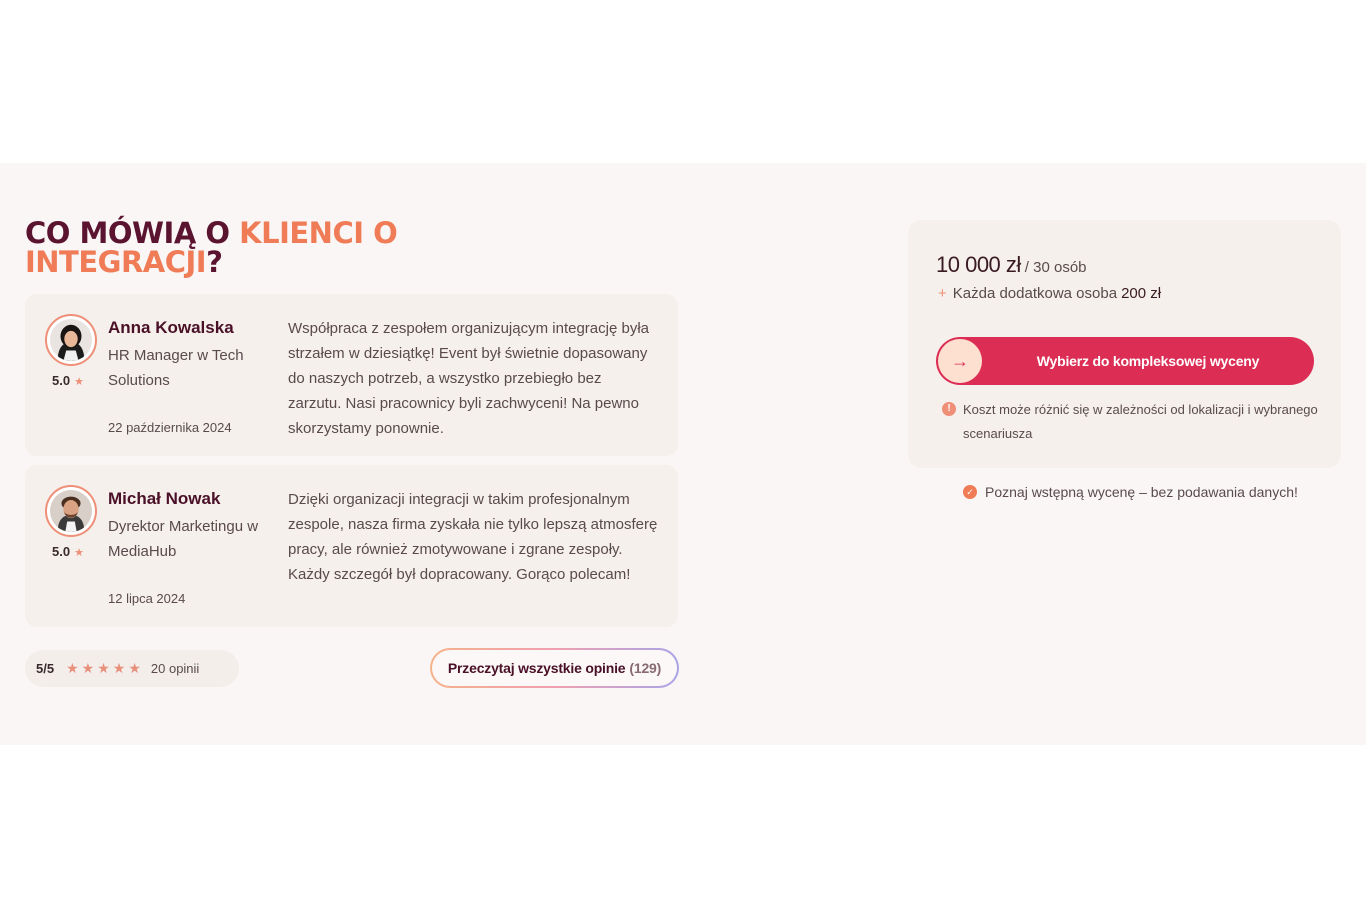 Image resolution: width=1366 pixels, height=910 pixels. I want to click on man-portrait-icon, so click(71, 511).